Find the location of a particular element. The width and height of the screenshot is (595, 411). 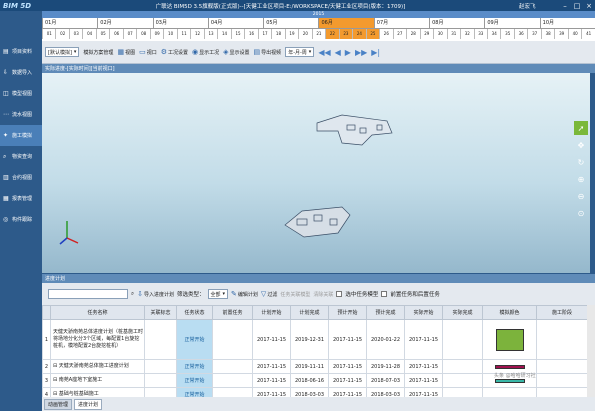

task-link-model-button: 任务关联模型 is located at coordinates (295, 294).